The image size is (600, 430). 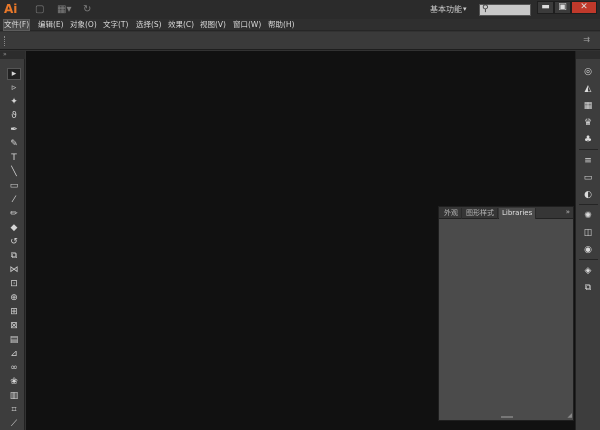 I want to click on line-icon: ╲, so click(x=14, y=172).